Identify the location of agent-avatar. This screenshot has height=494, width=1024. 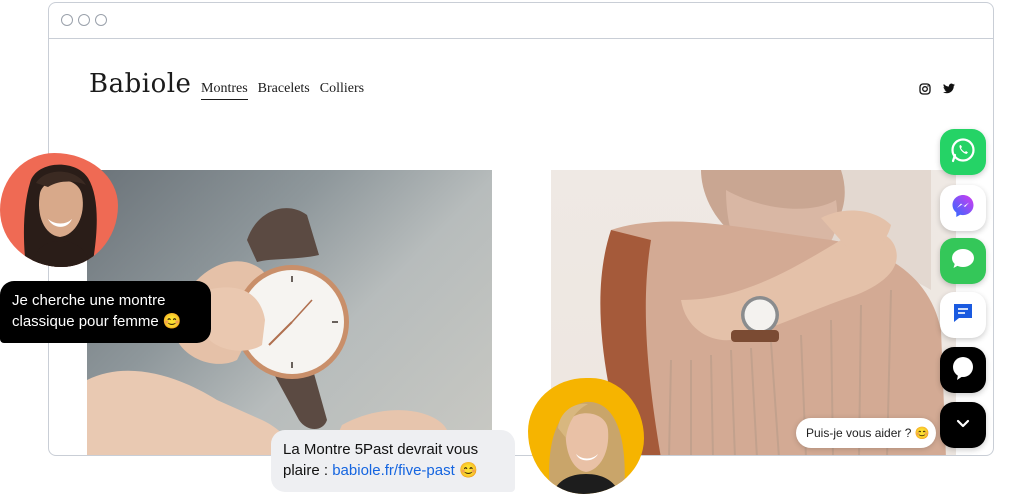
(586, 436).